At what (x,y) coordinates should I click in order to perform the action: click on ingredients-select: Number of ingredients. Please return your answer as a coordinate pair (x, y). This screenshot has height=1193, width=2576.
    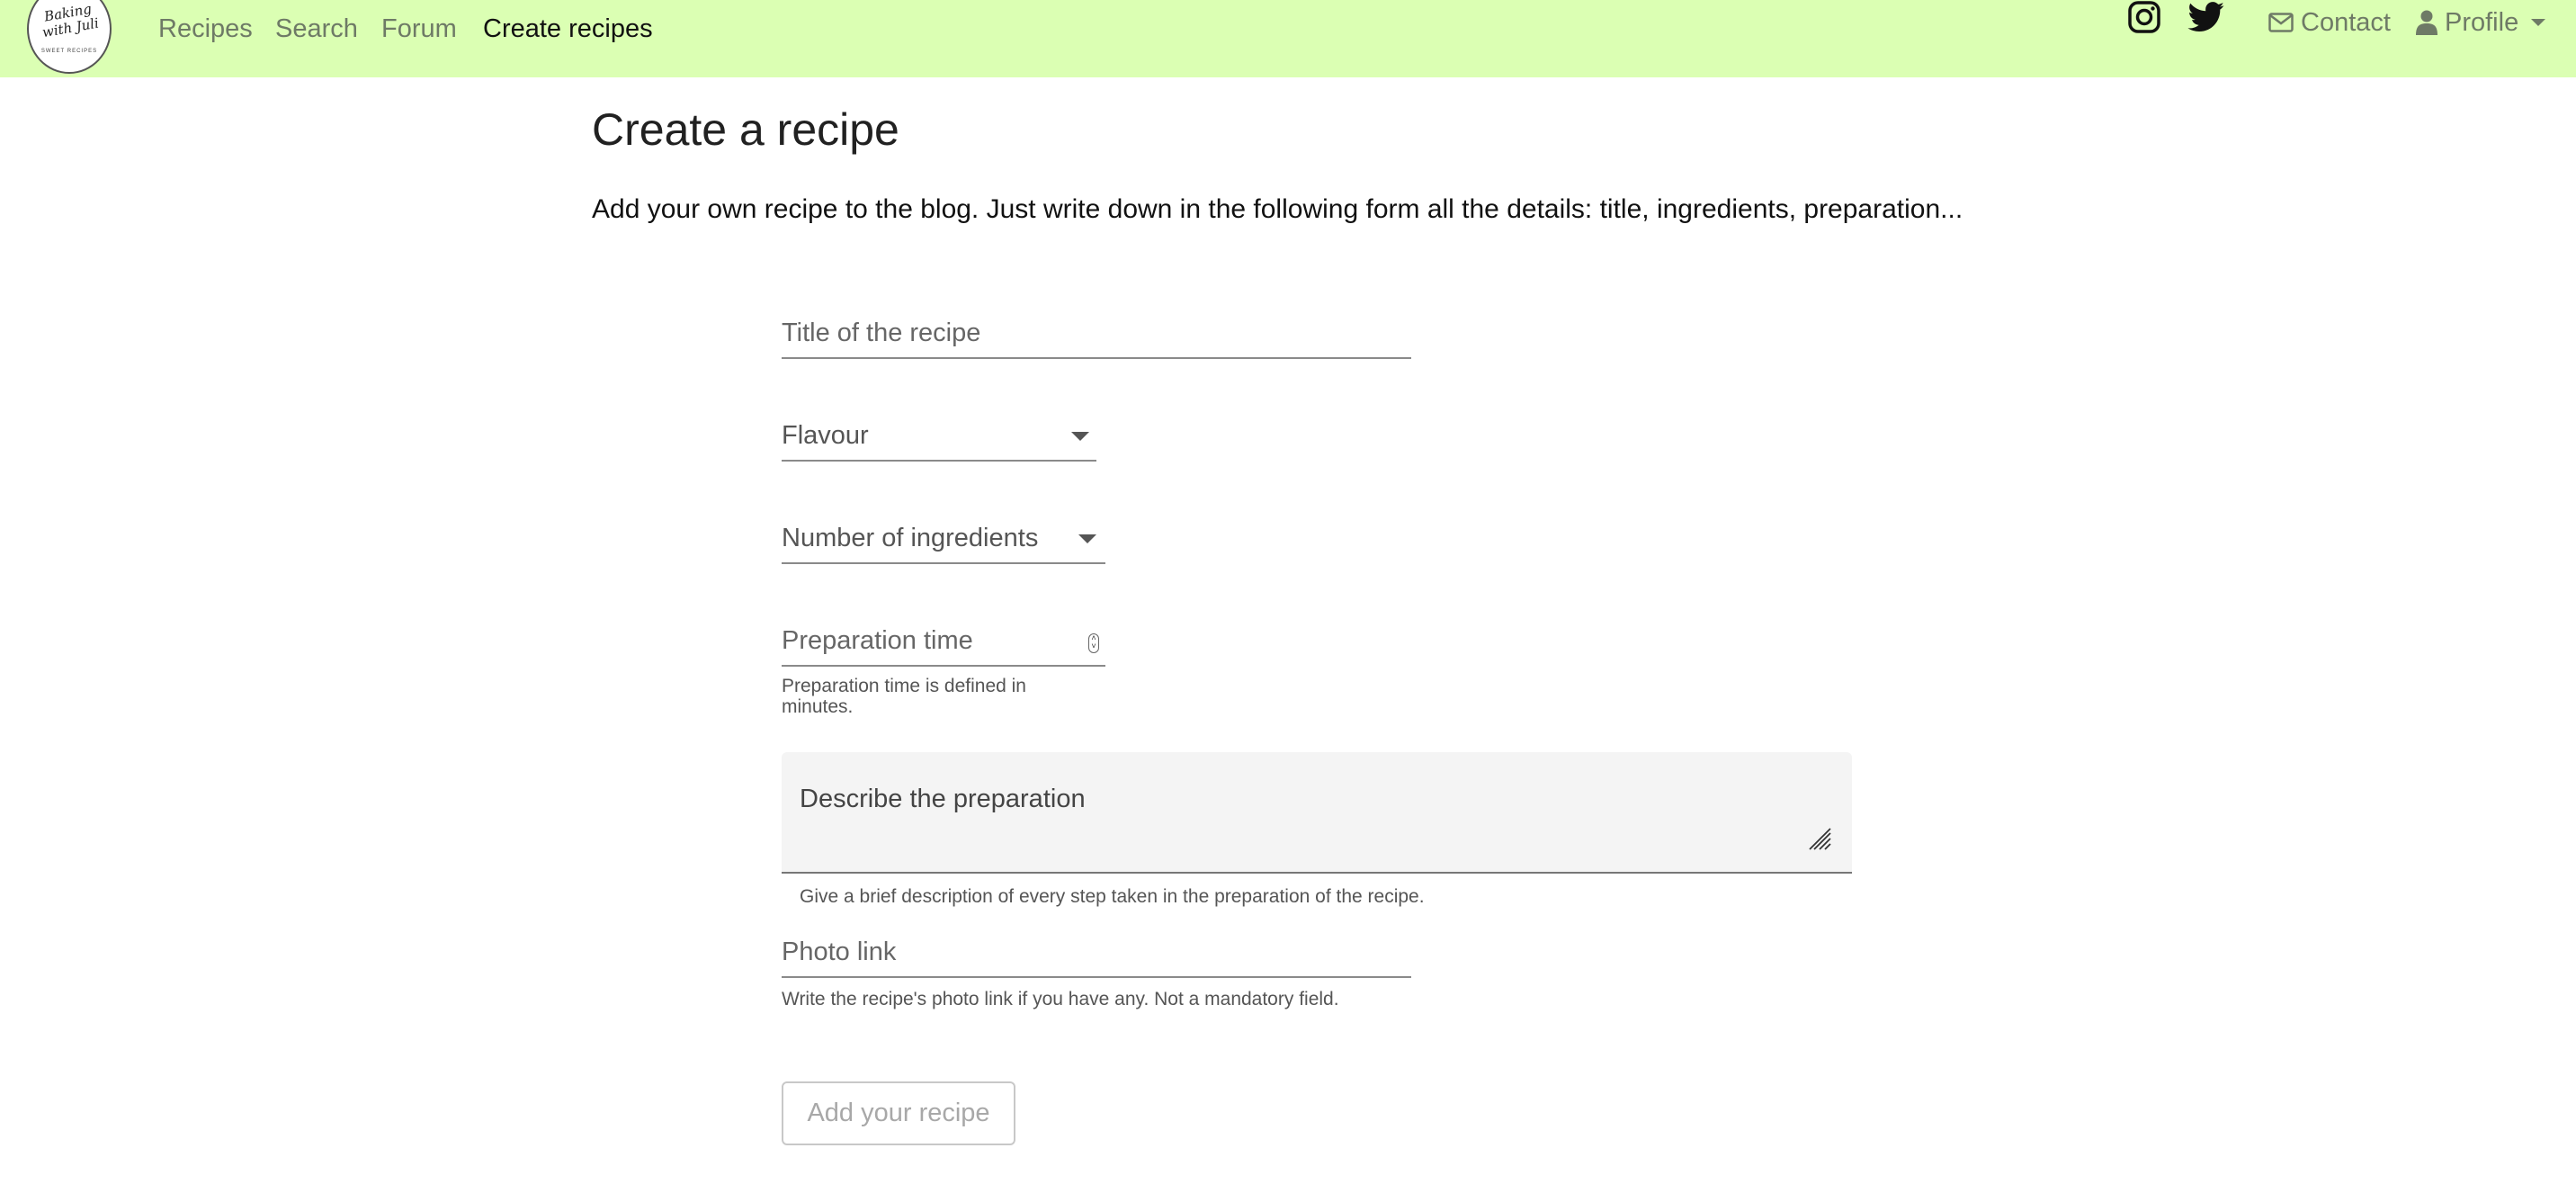
    Looking at the image, I should click on (943, 539).